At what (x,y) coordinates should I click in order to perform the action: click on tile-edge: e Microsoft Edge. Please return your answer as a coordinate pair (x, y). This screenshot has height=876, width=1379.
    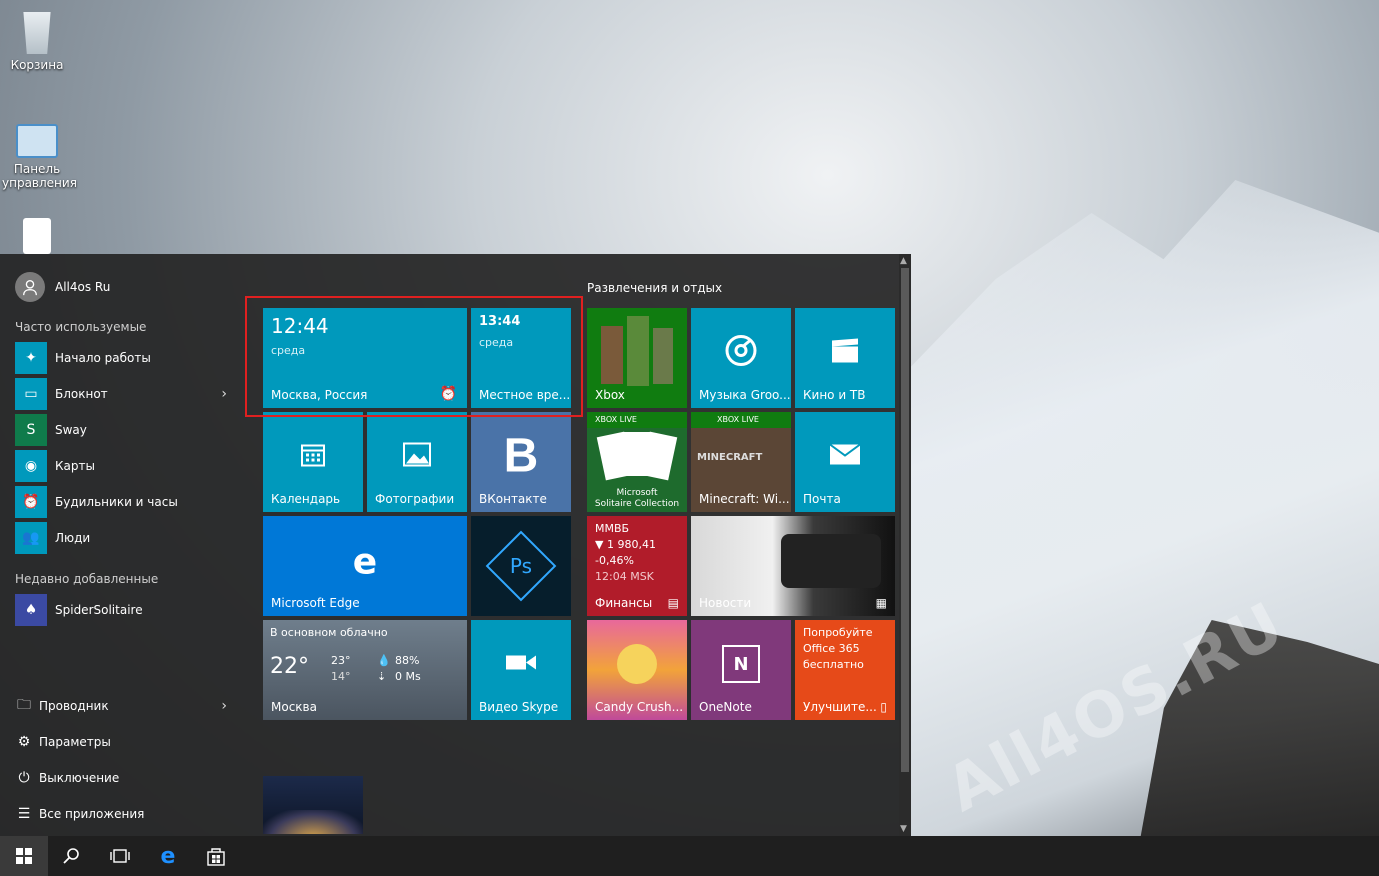
    Looking at the image, I should click on (365, 566).